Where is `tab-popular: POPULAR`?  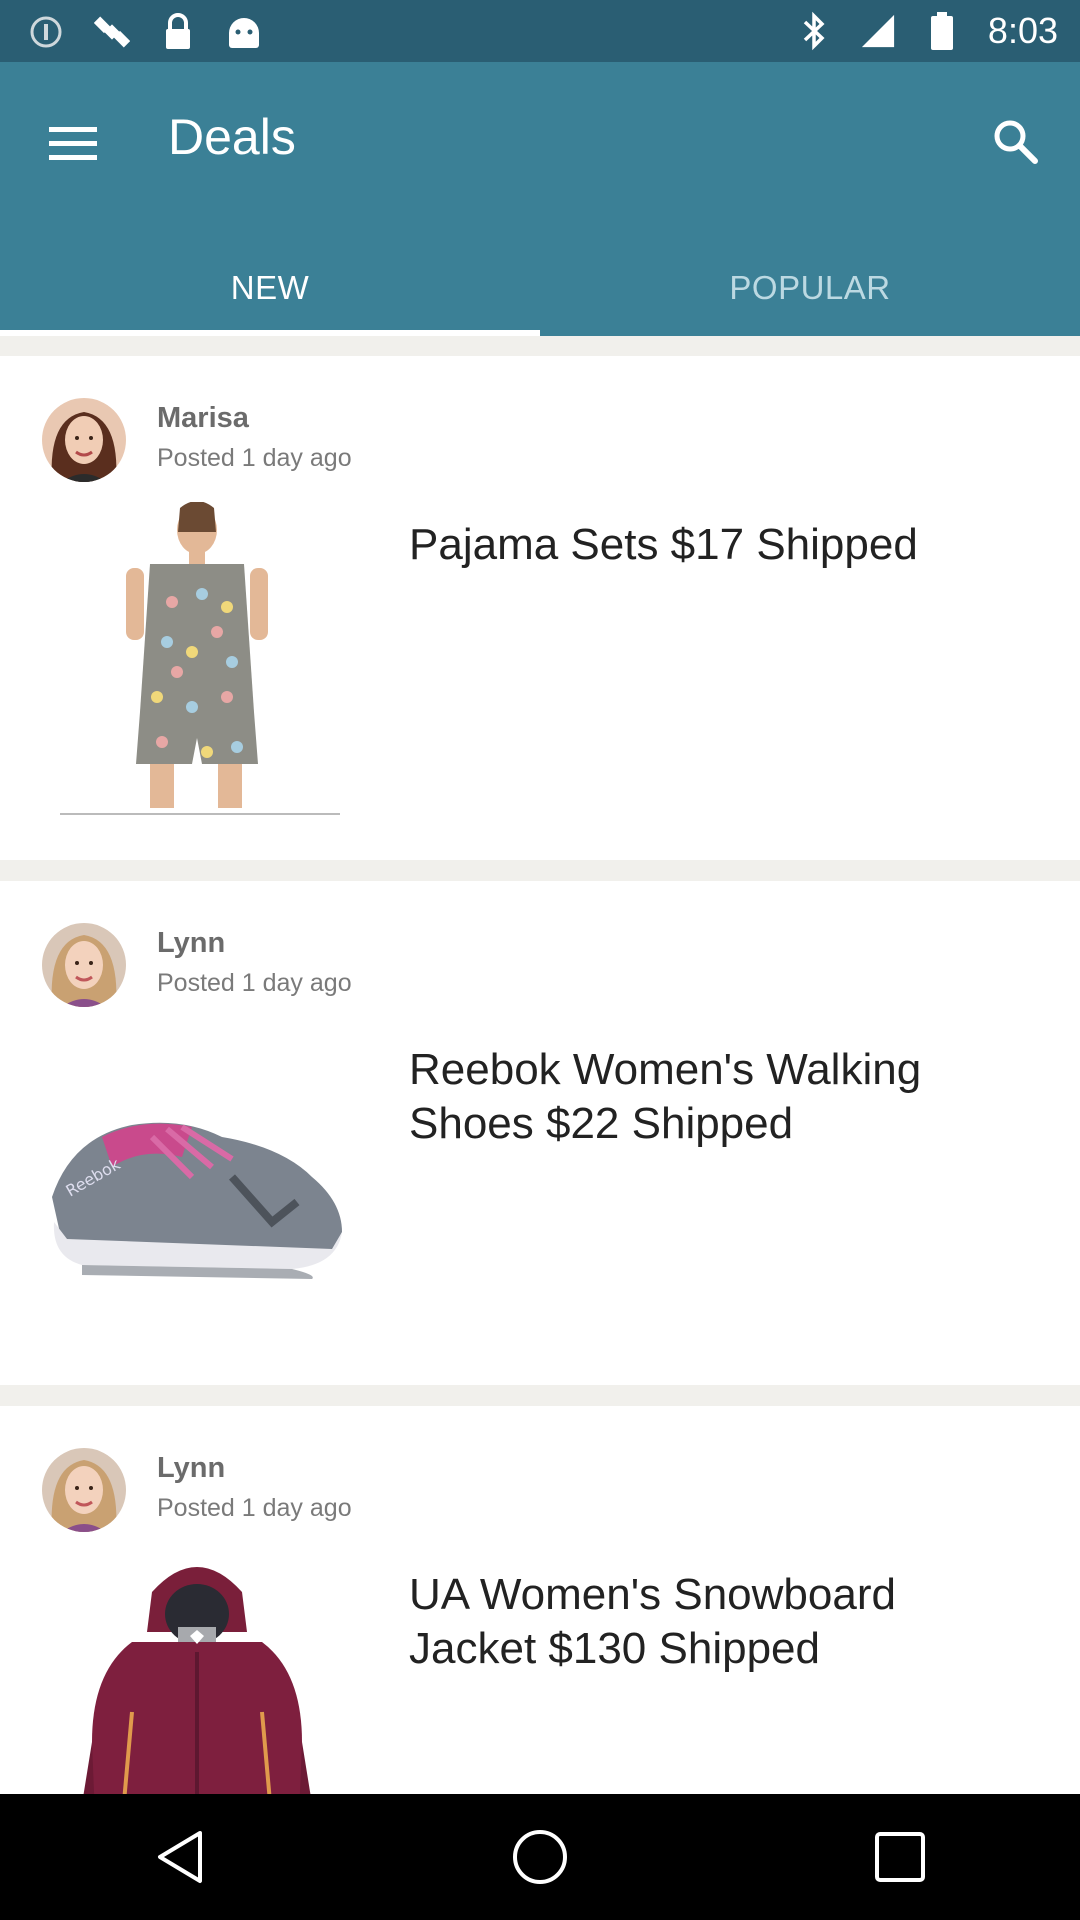
tab-popular: POPULAR is located at coordinates (810, 288).